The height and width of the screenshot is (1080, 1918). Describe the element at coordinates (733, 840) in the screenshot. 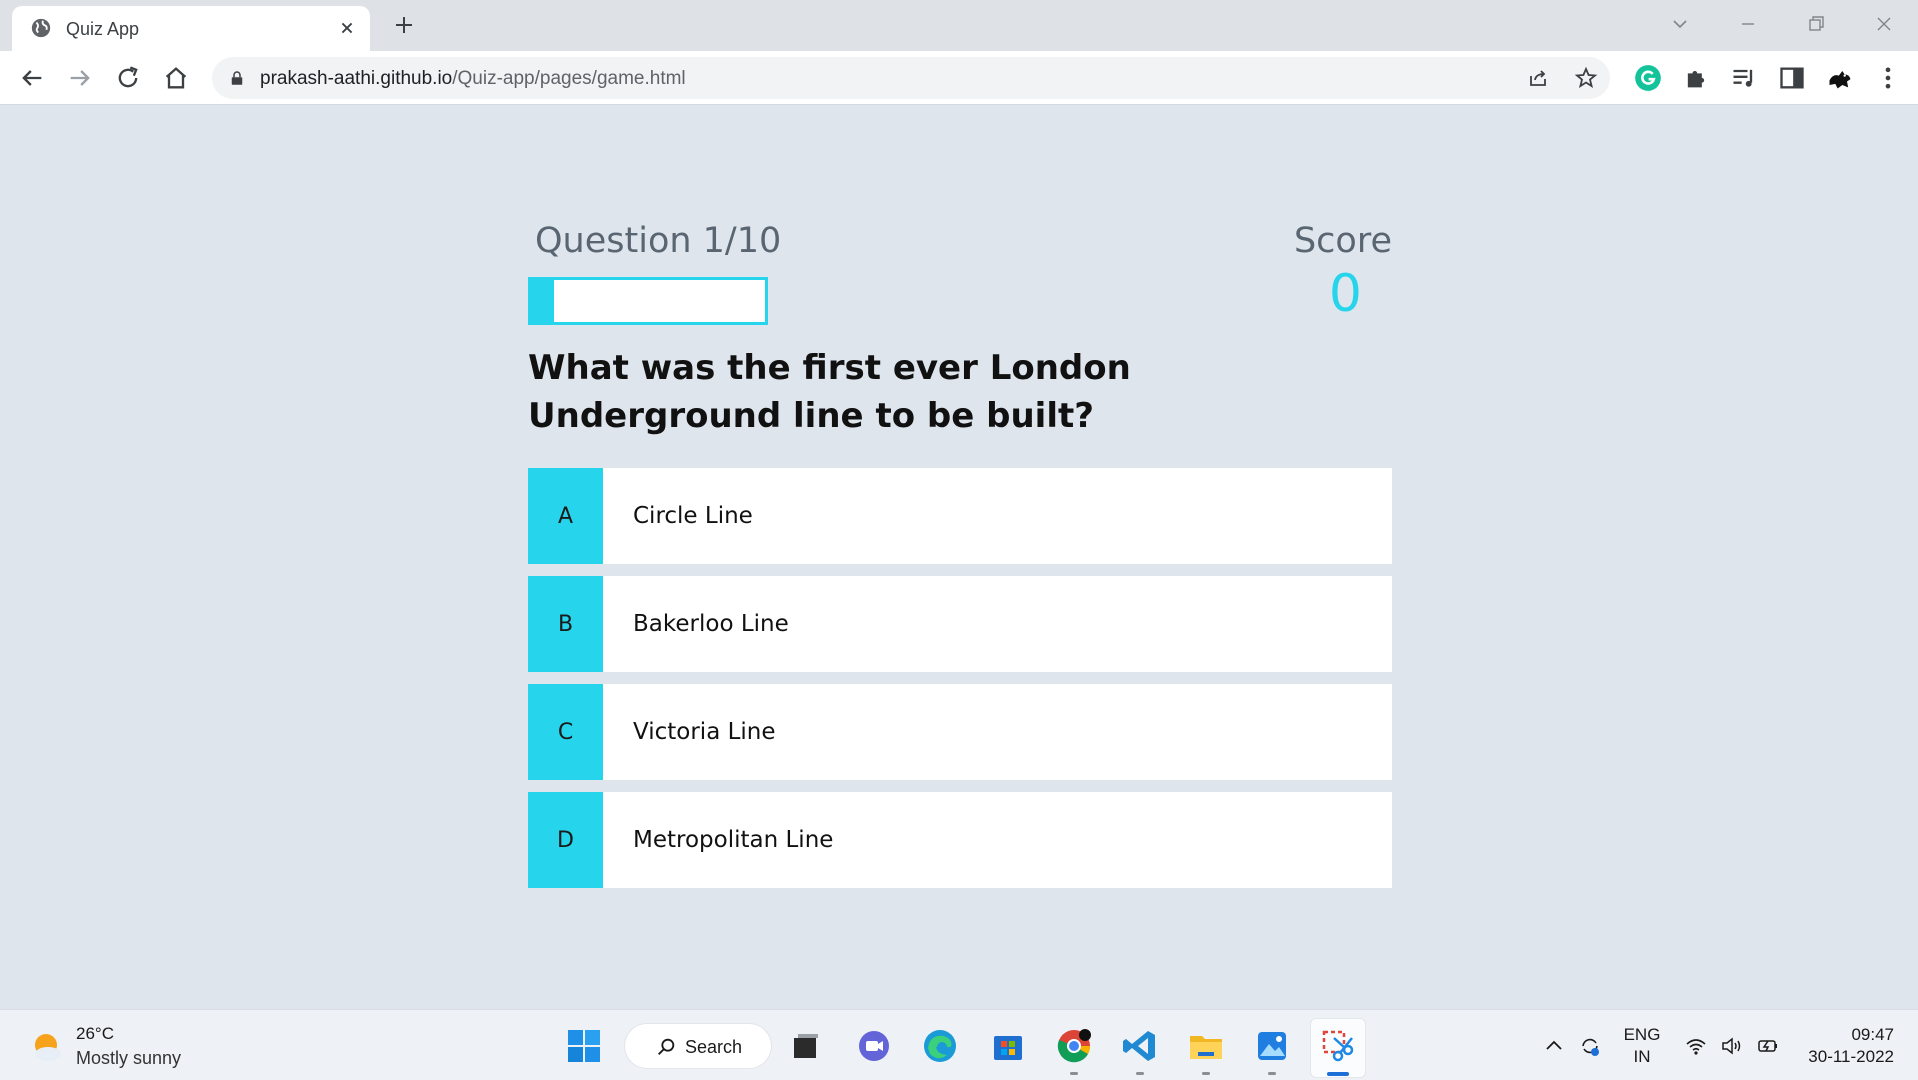

I see `choice-text: Metropolitan Line` at that location.